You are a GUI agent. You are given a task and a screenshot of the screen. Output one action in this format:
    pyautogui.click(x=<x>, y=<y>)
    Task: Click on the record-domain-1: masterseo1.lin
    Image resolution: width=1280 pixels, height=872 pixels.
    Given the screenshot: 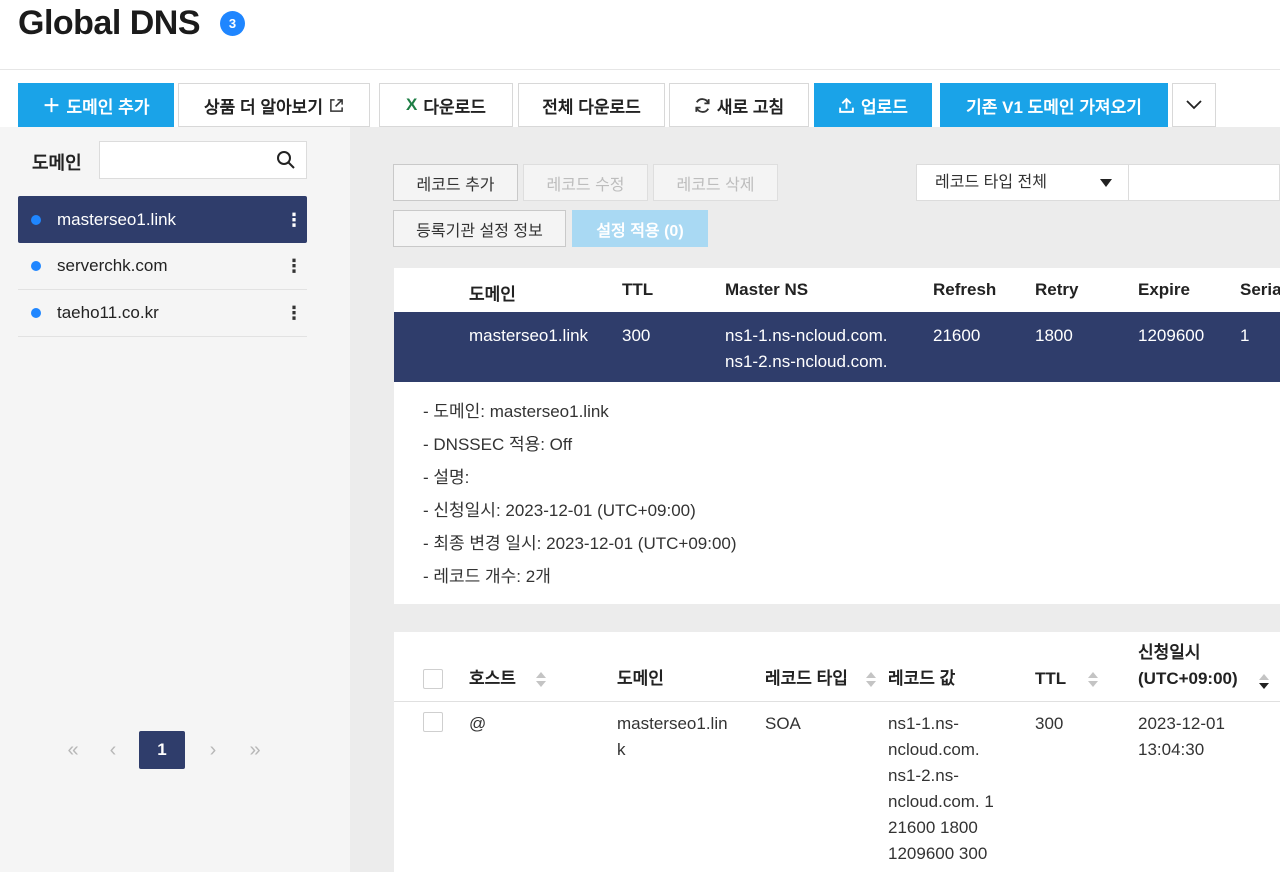 What is the action you would take?
    pyautogui.click(x=672, y=723)
    